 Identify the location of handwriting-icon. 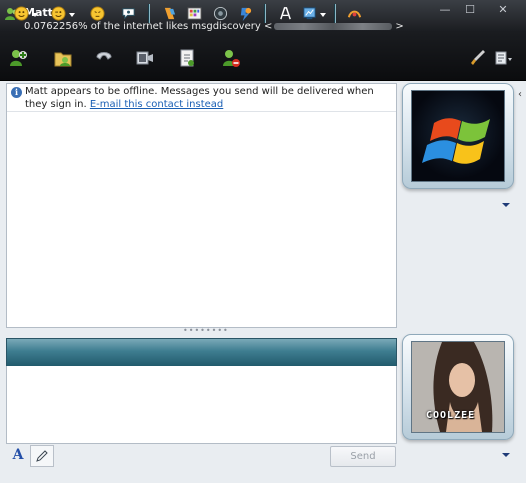
(309, 13).